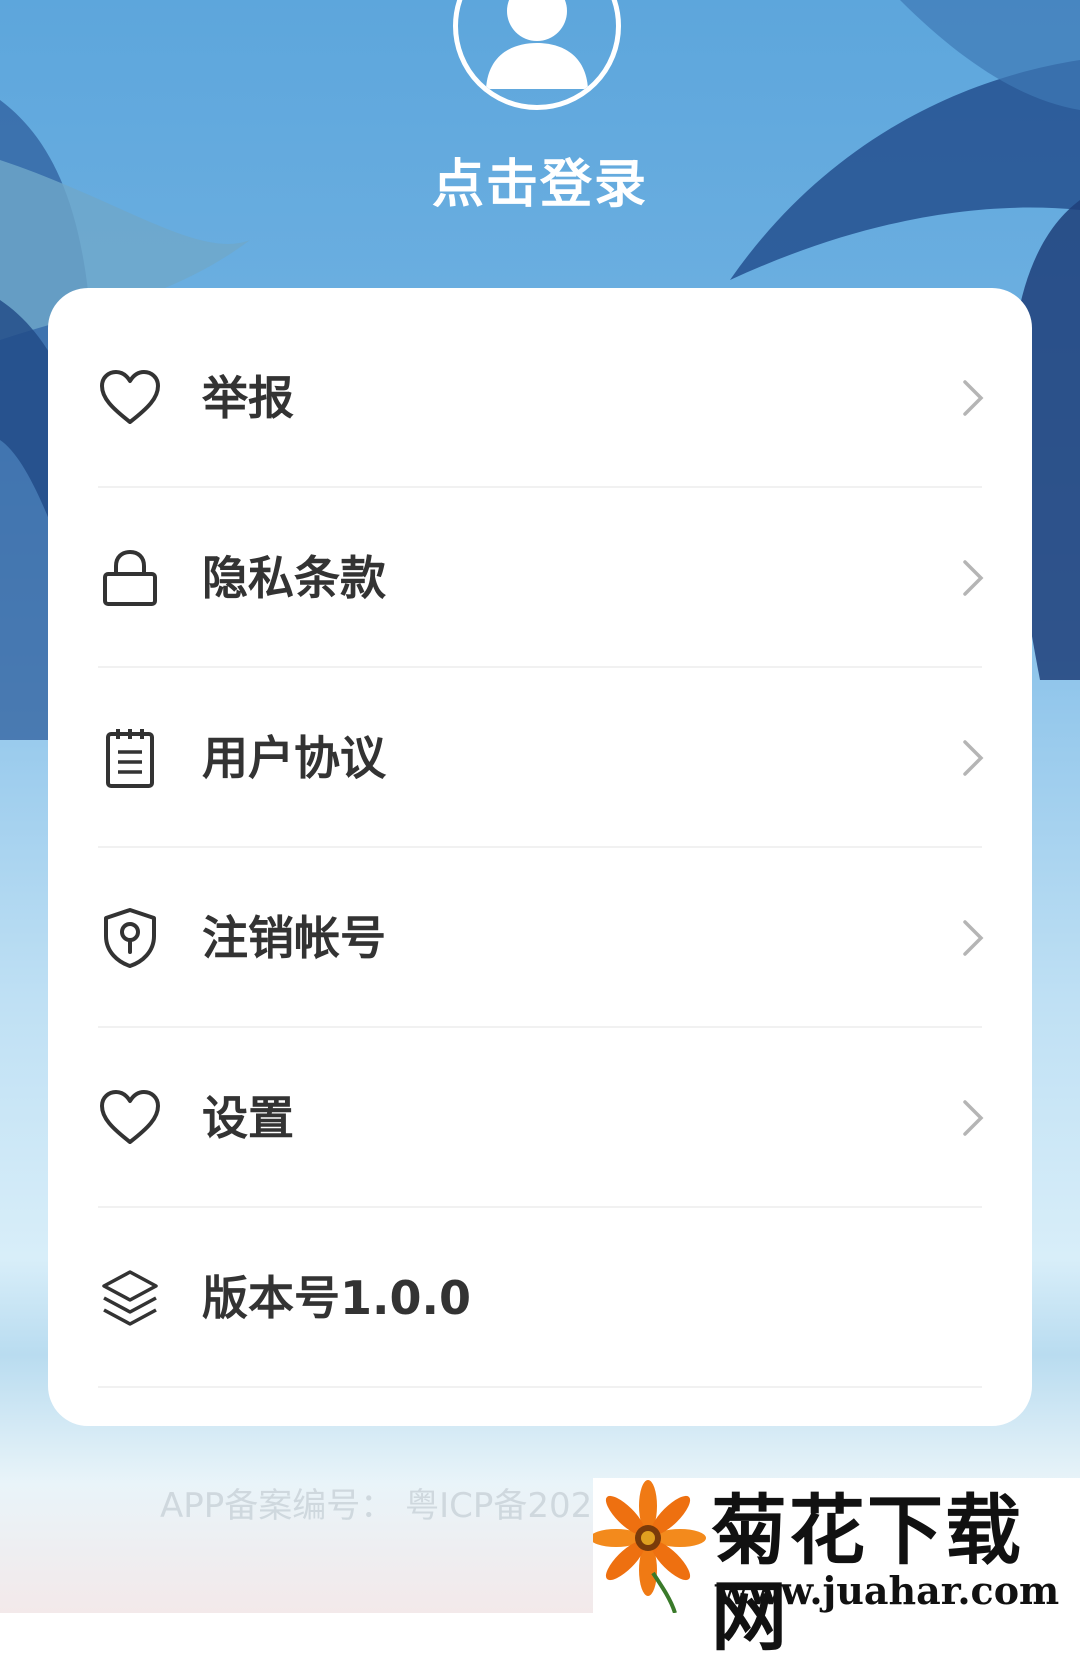 This screenshot has width=1080, height=1661. What do you see at coordinates (540, 1387) in the screenshot?
I see `divider` at bounding box center [540, 1387].